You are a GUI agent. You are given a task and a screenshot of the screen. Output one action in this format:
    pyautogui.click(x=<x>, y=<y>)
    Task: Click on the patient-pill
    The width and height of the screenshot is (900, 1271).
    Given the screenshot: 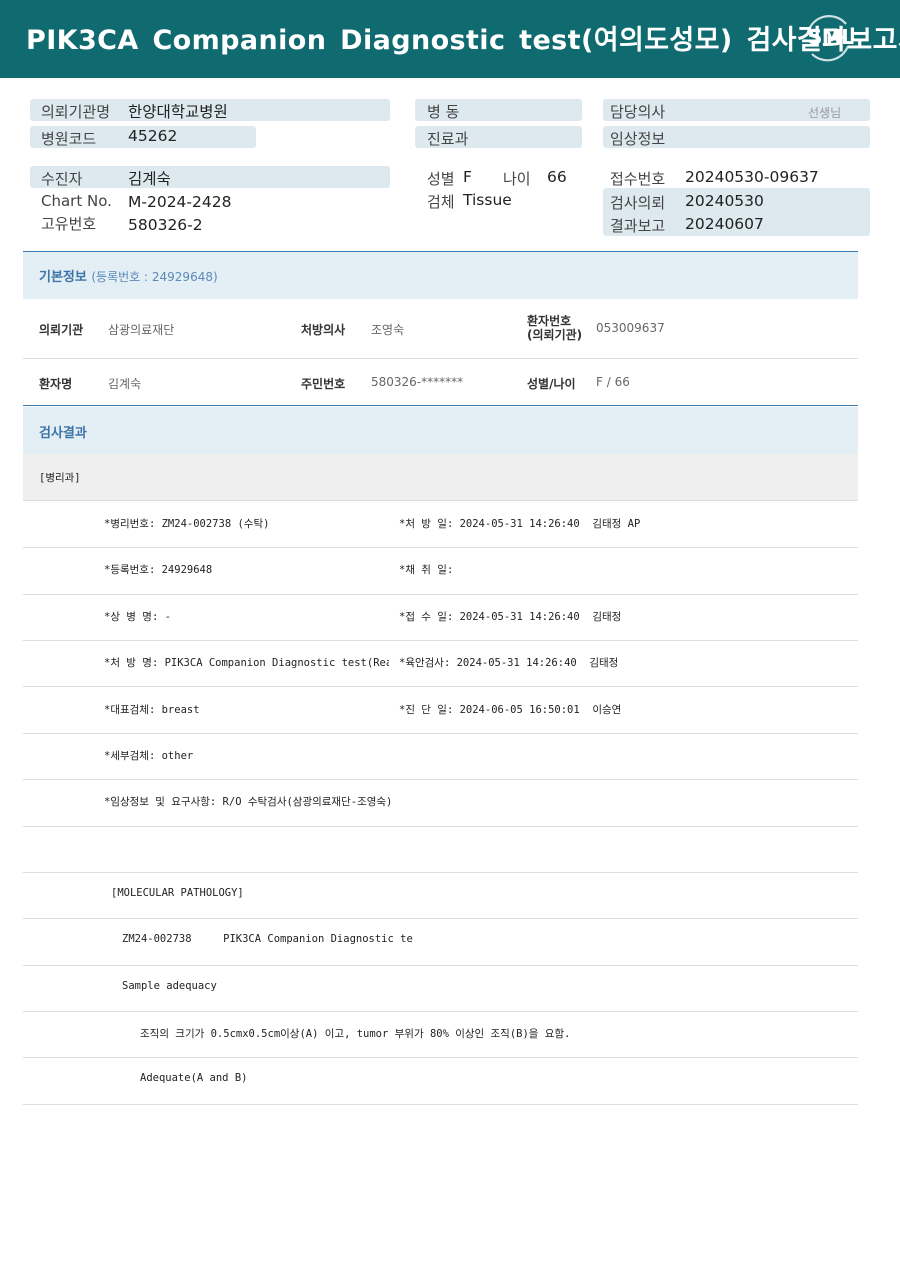 What is the action you would take?
    pyautogui.click(x=210, y=177)
    